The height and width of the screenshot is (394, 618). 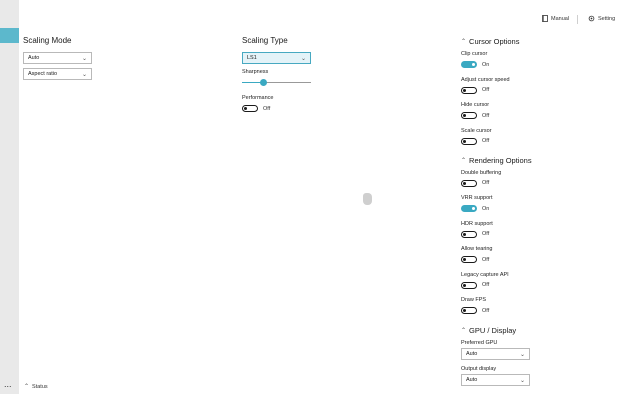 I want to click on scaling-type-title: Scaling Type, so click(x=265, y=40).